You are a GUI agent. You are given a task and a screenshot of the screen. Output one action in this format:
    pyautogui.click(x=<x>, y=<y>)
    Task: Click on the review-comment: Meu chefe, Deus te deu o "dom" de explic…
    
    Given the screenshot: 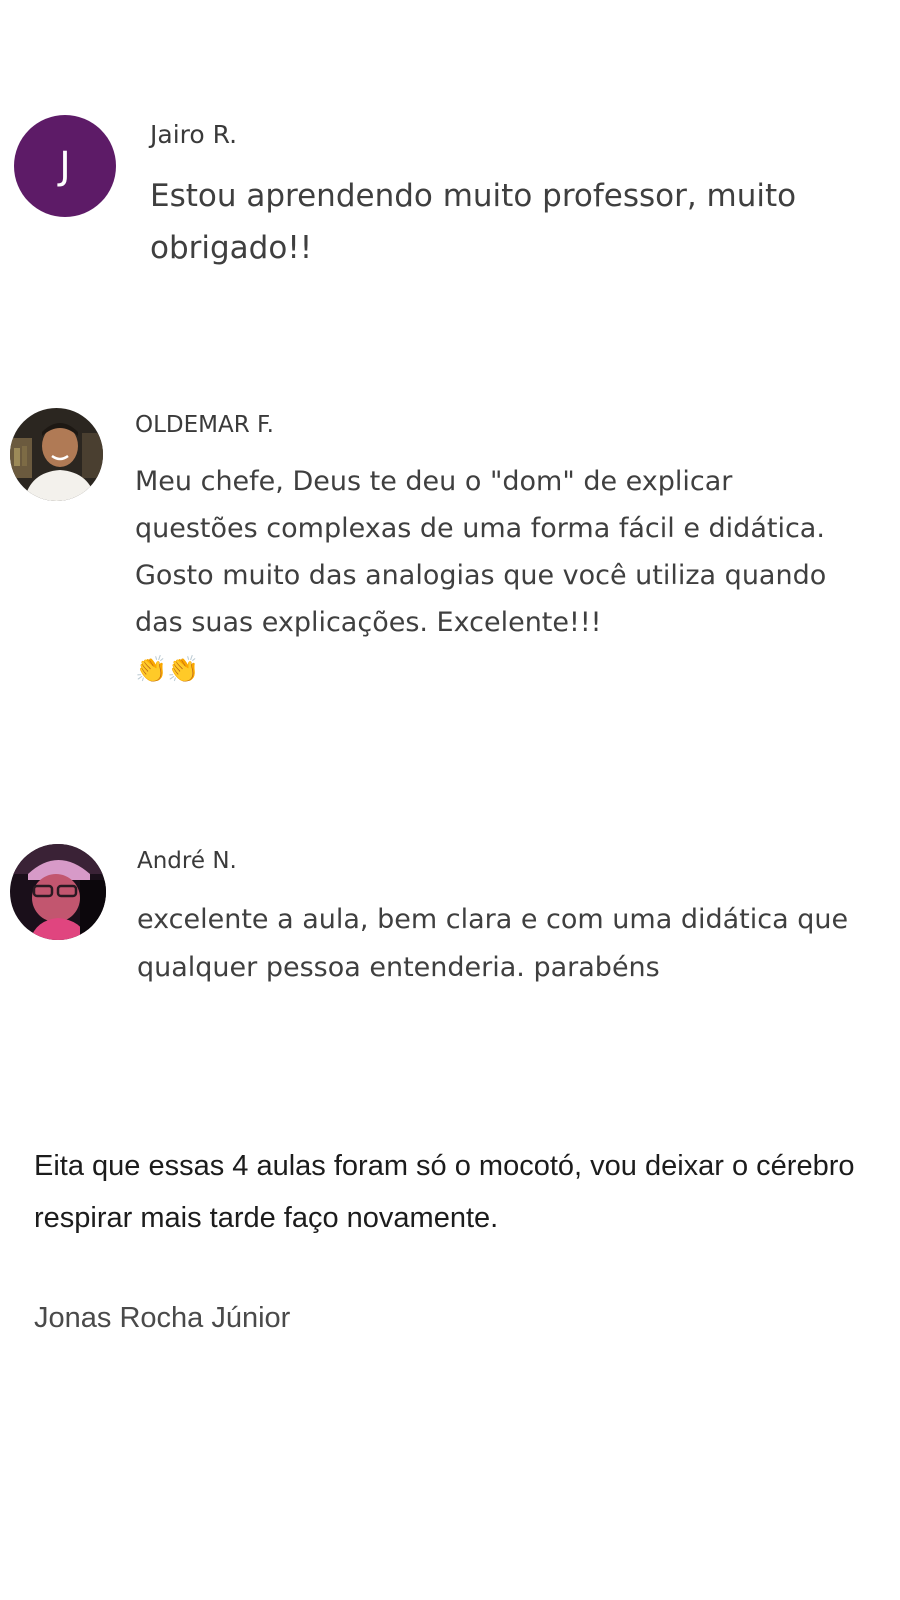 What is the action you would take?
    pyautogui.click(x=495, y=576)
    